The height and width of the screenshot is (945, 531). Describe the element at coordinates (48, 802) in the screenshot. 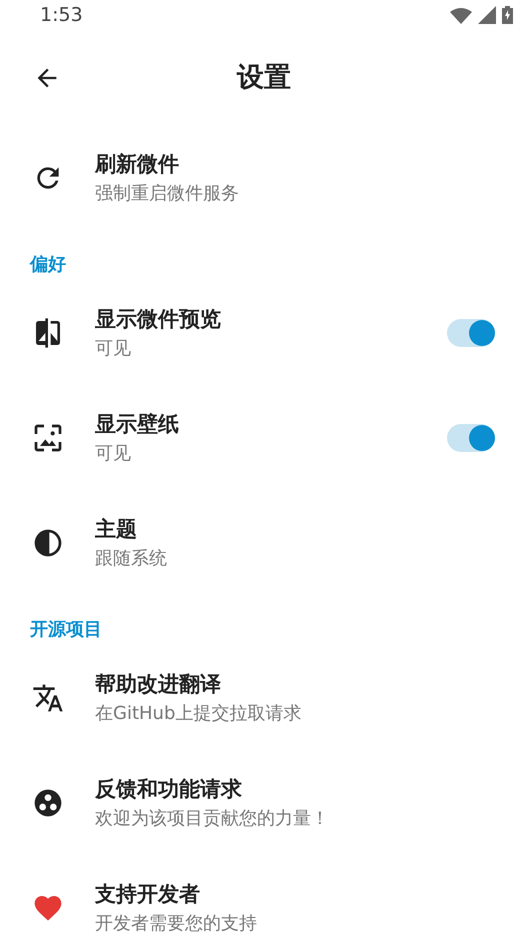

I see `feedback-icon` at that location.